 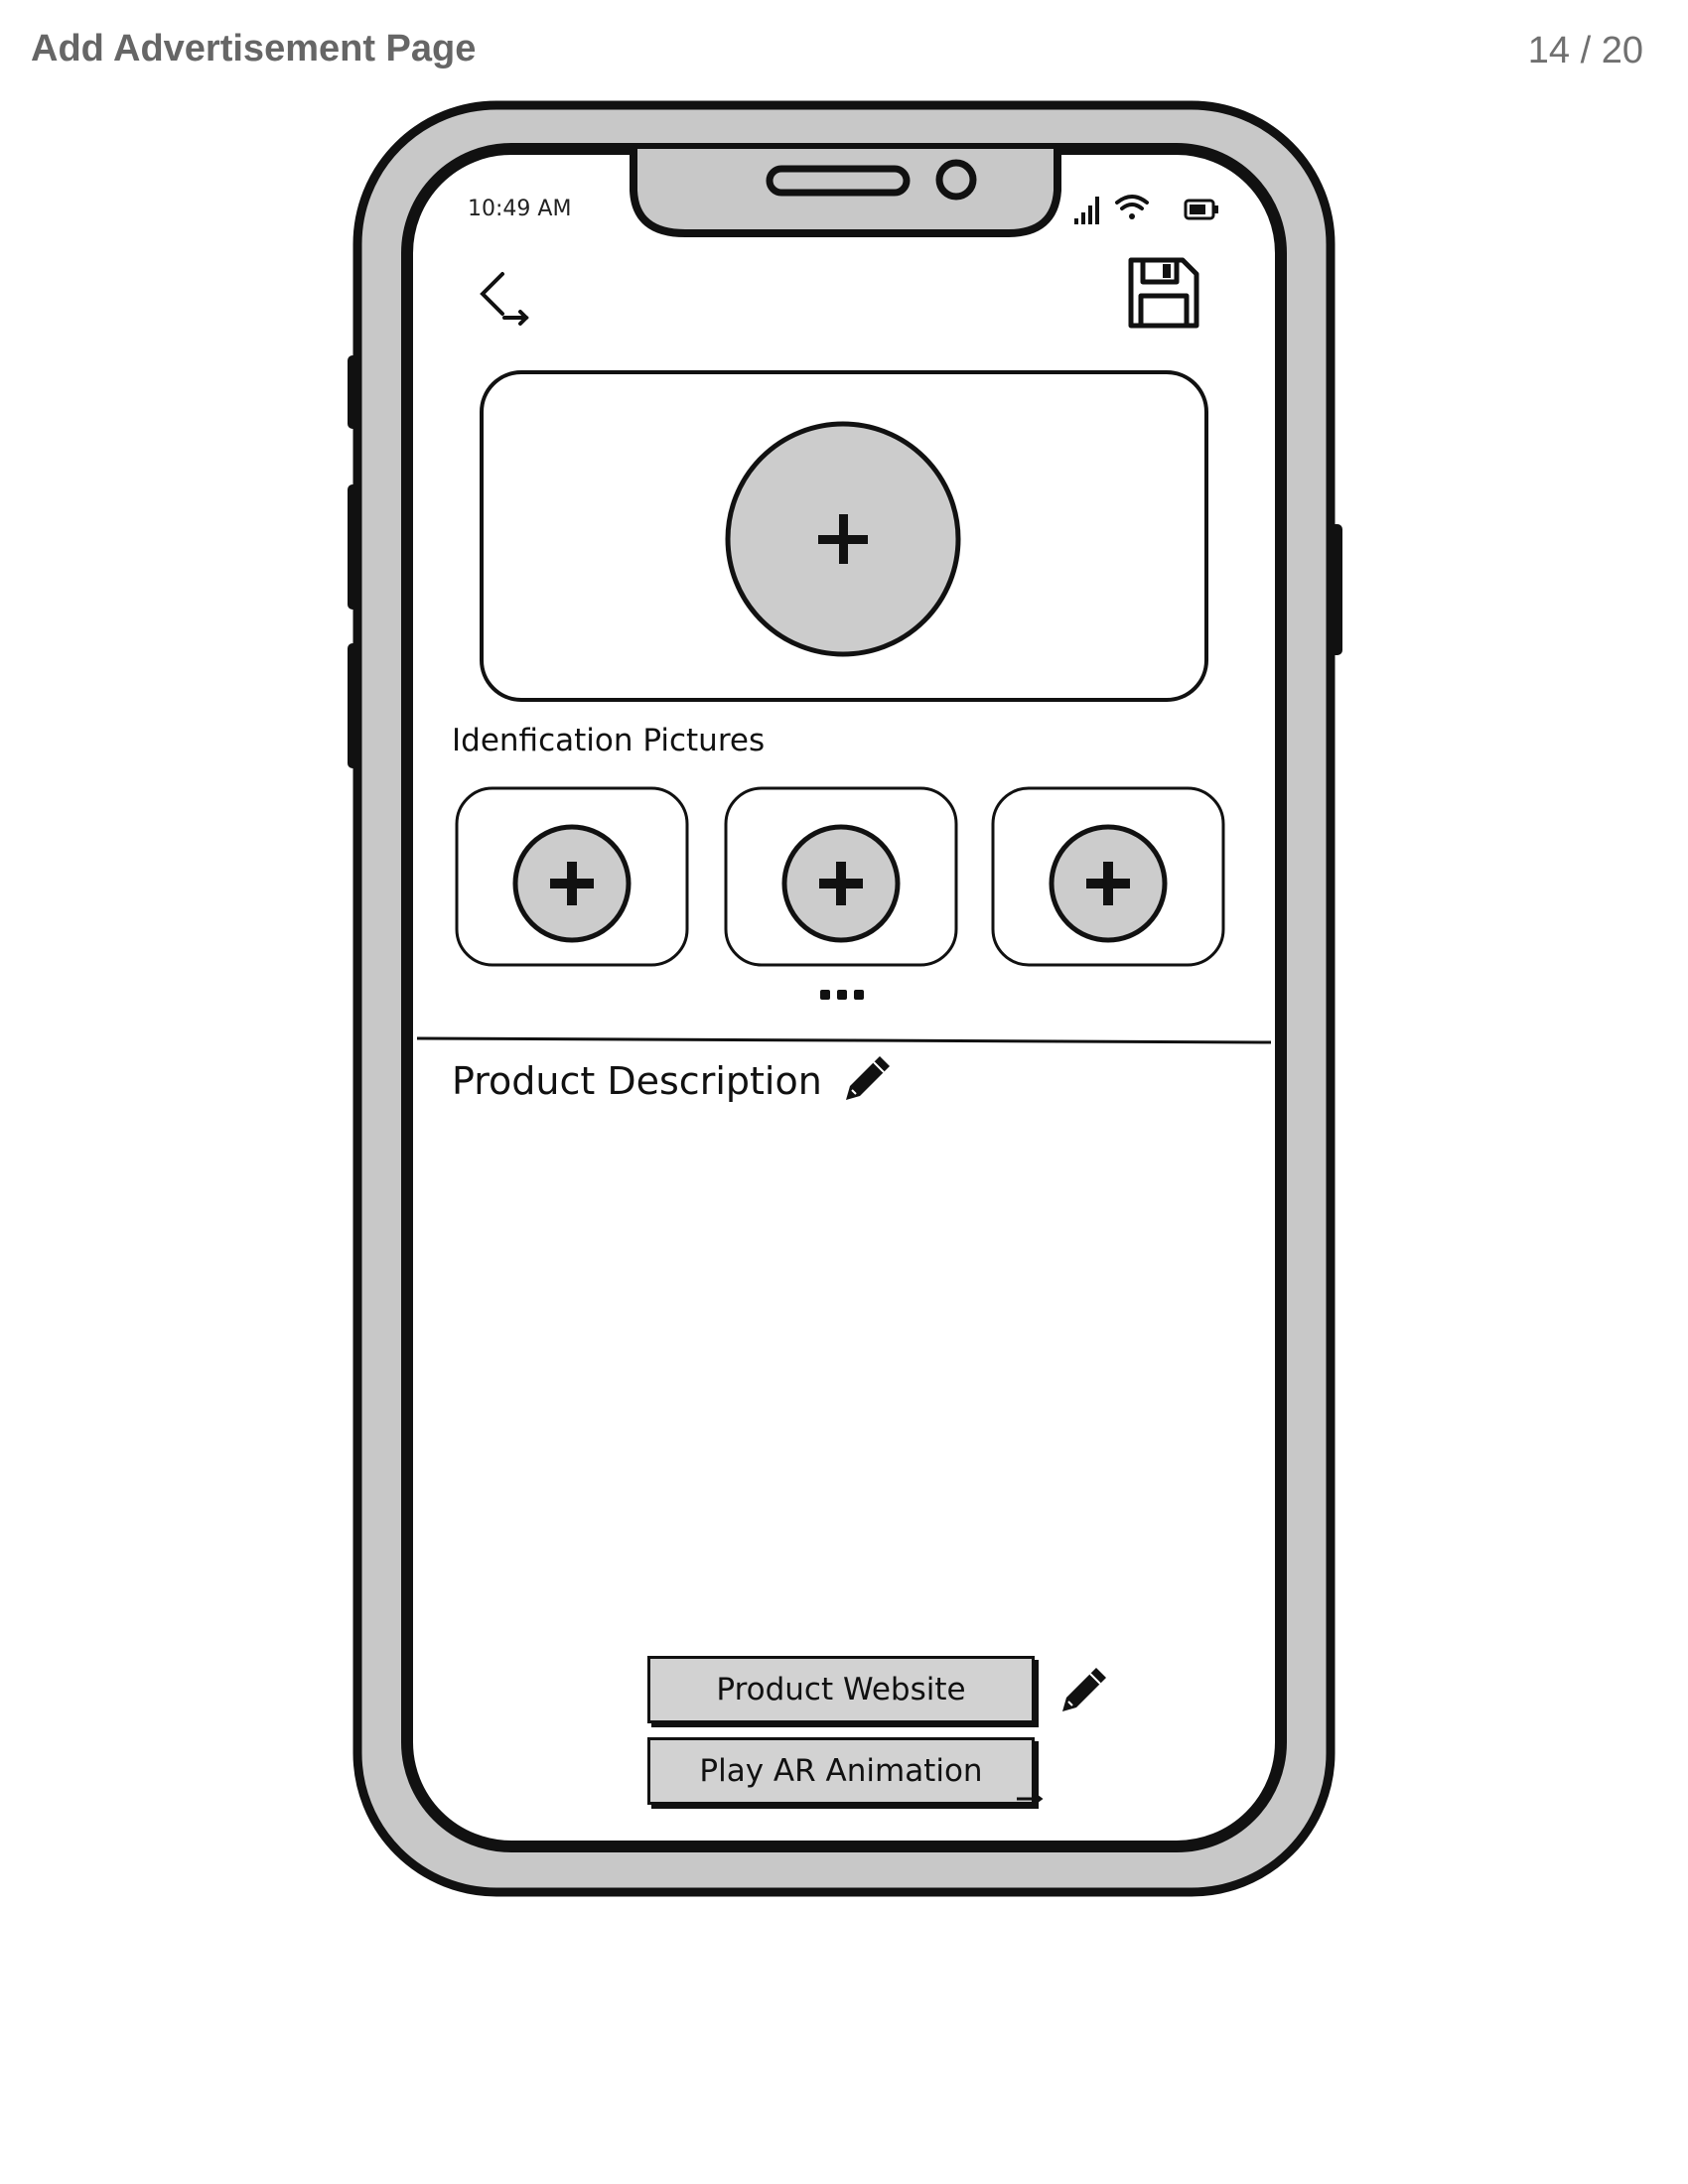 I want to click on signal-icon, so click(x=1086, y=210).